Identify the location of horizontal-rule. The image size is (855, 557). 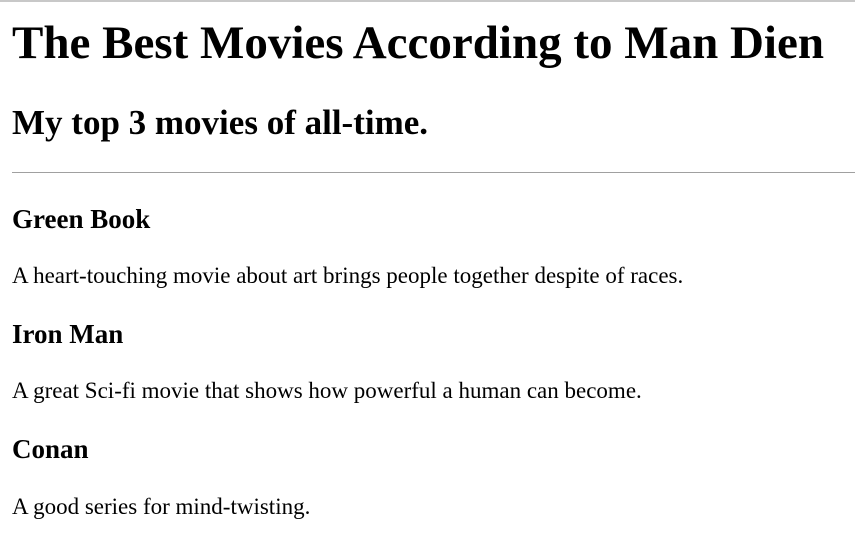
(433, 172).